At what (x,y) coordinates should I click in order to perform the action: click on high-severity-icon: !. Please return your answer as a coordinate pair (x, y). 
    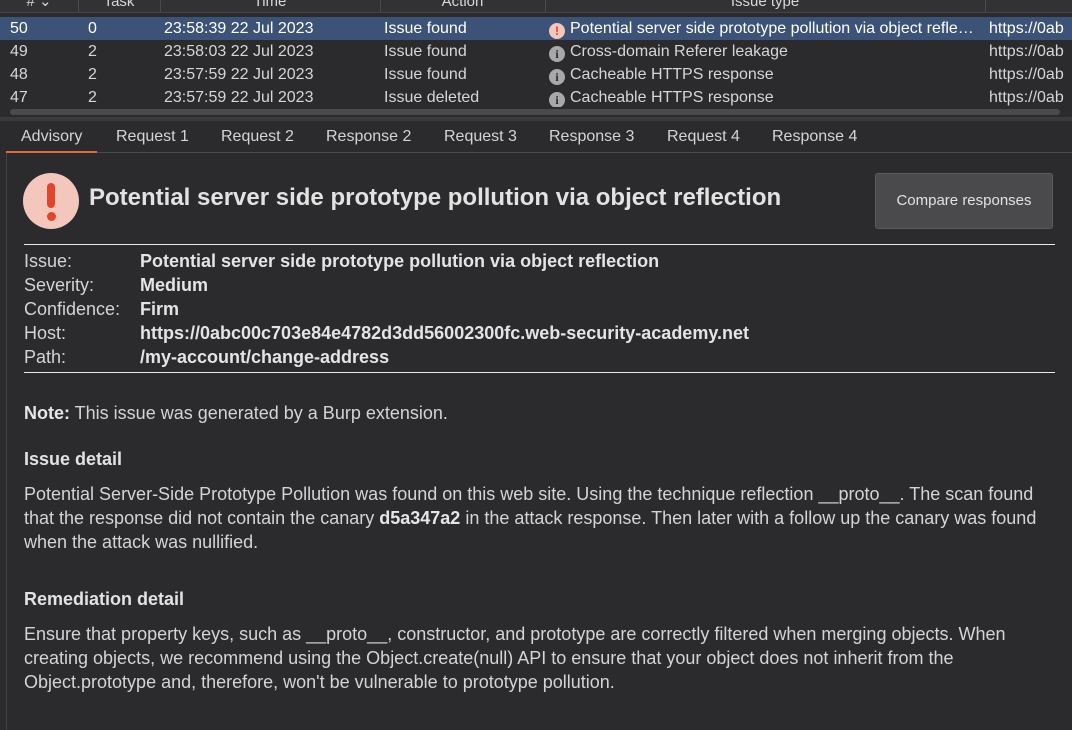
    Looking at the image, I should click on (557, 31).